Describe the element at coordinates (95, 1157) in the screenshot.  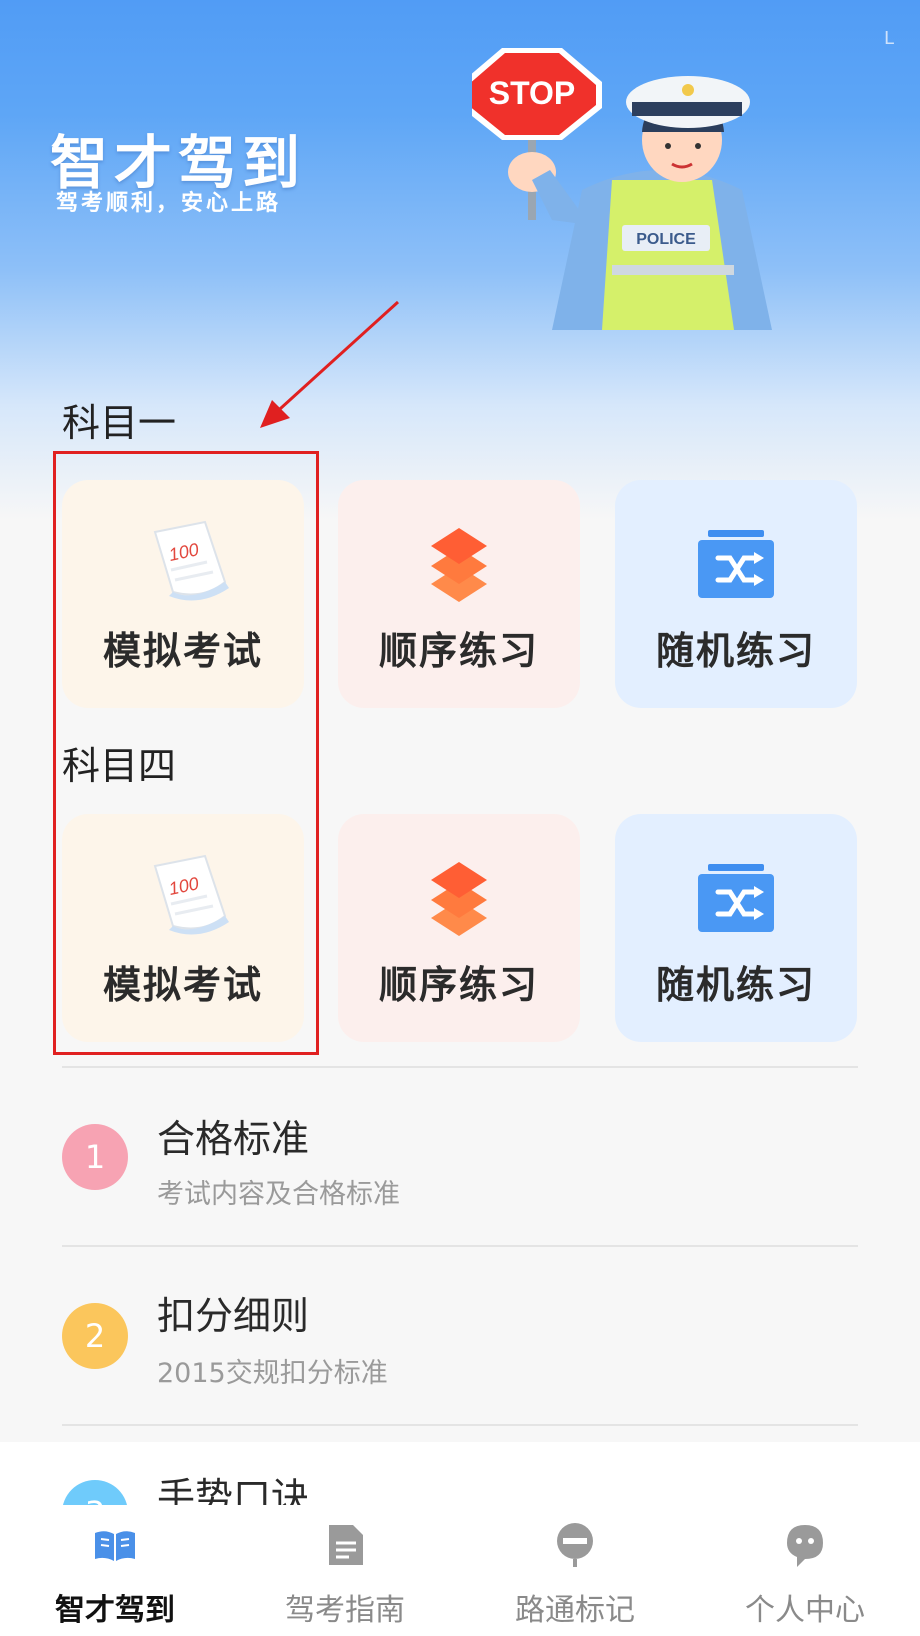
I see `rule-number-badge: 1` at that location.